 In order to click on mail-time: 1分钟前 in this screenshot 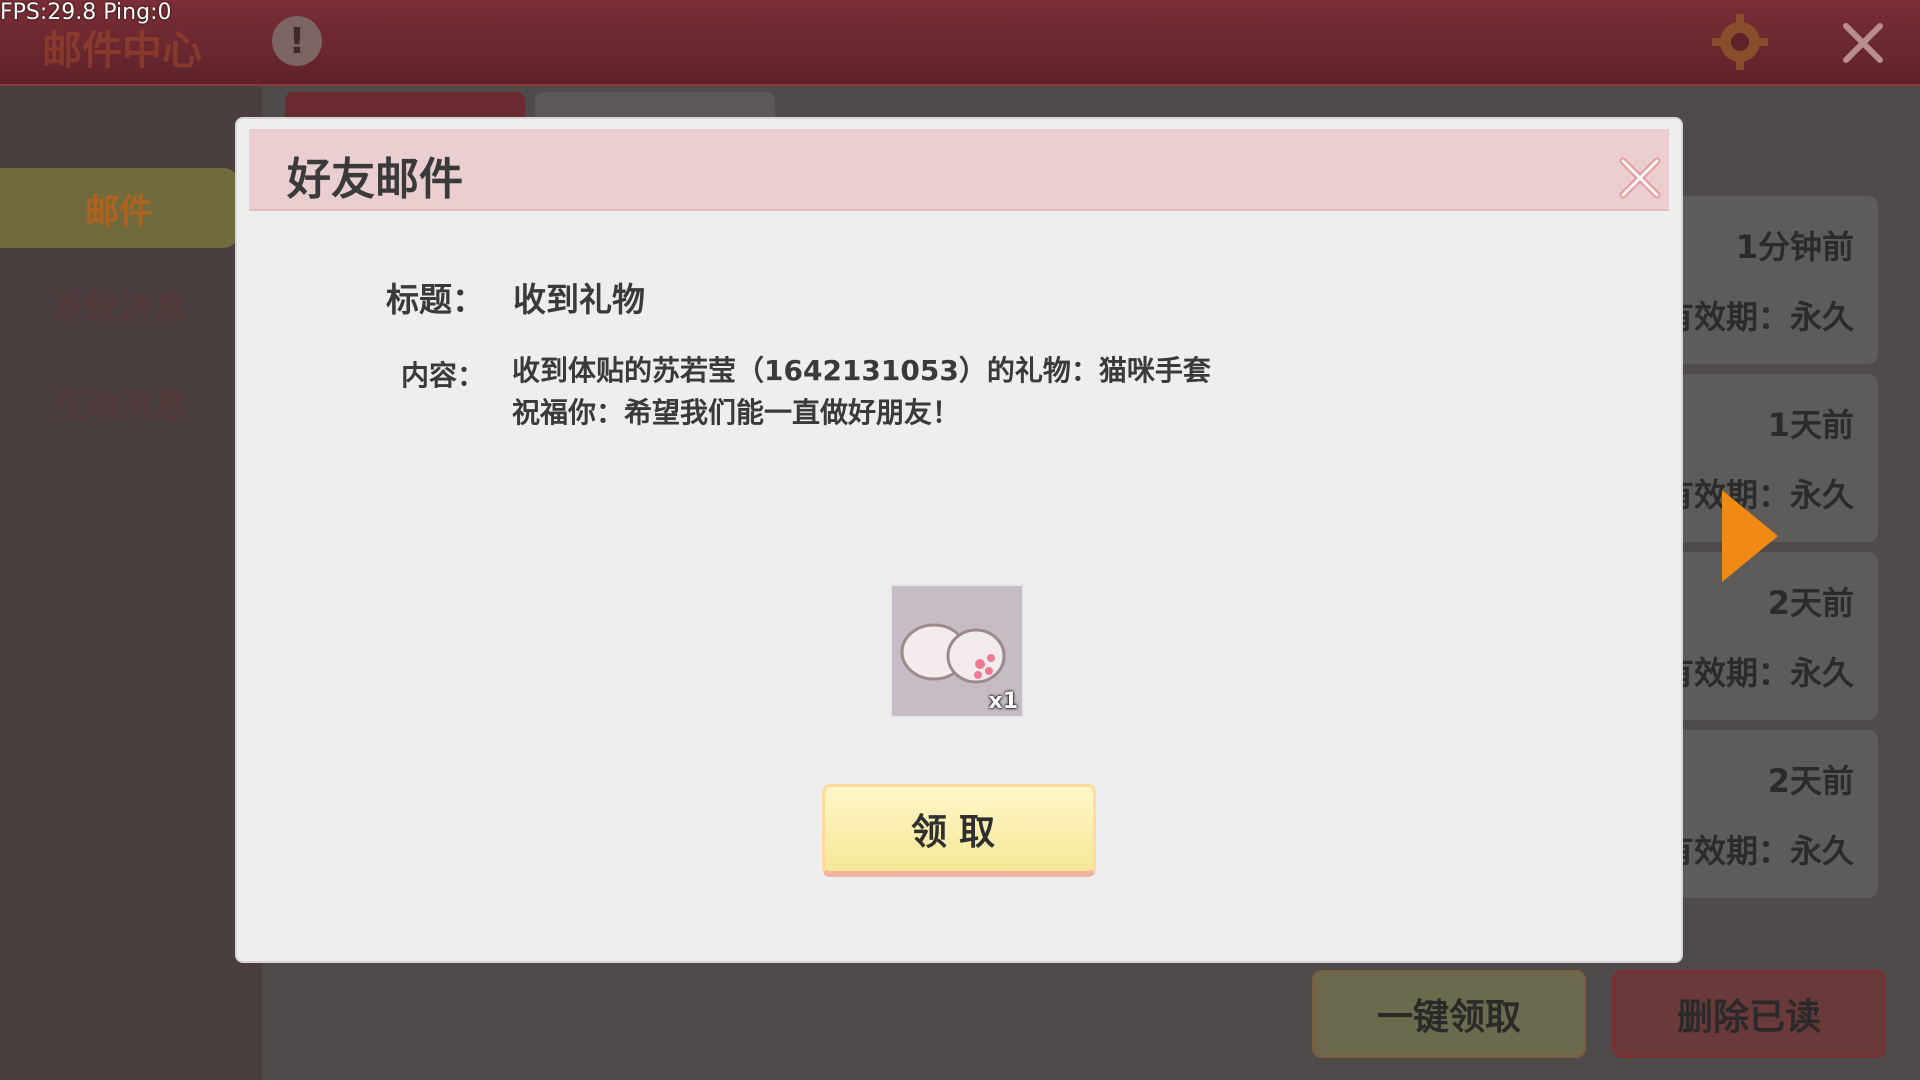, I will do `click(1794, 247)`.